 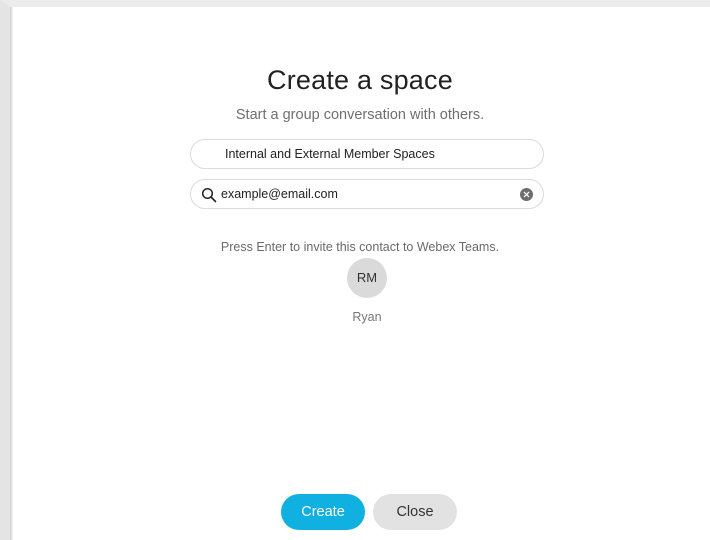 What do you see at coordinates (377, 154) in the screenshot?
I see `space-name-input` at bounding box center [377, 154].